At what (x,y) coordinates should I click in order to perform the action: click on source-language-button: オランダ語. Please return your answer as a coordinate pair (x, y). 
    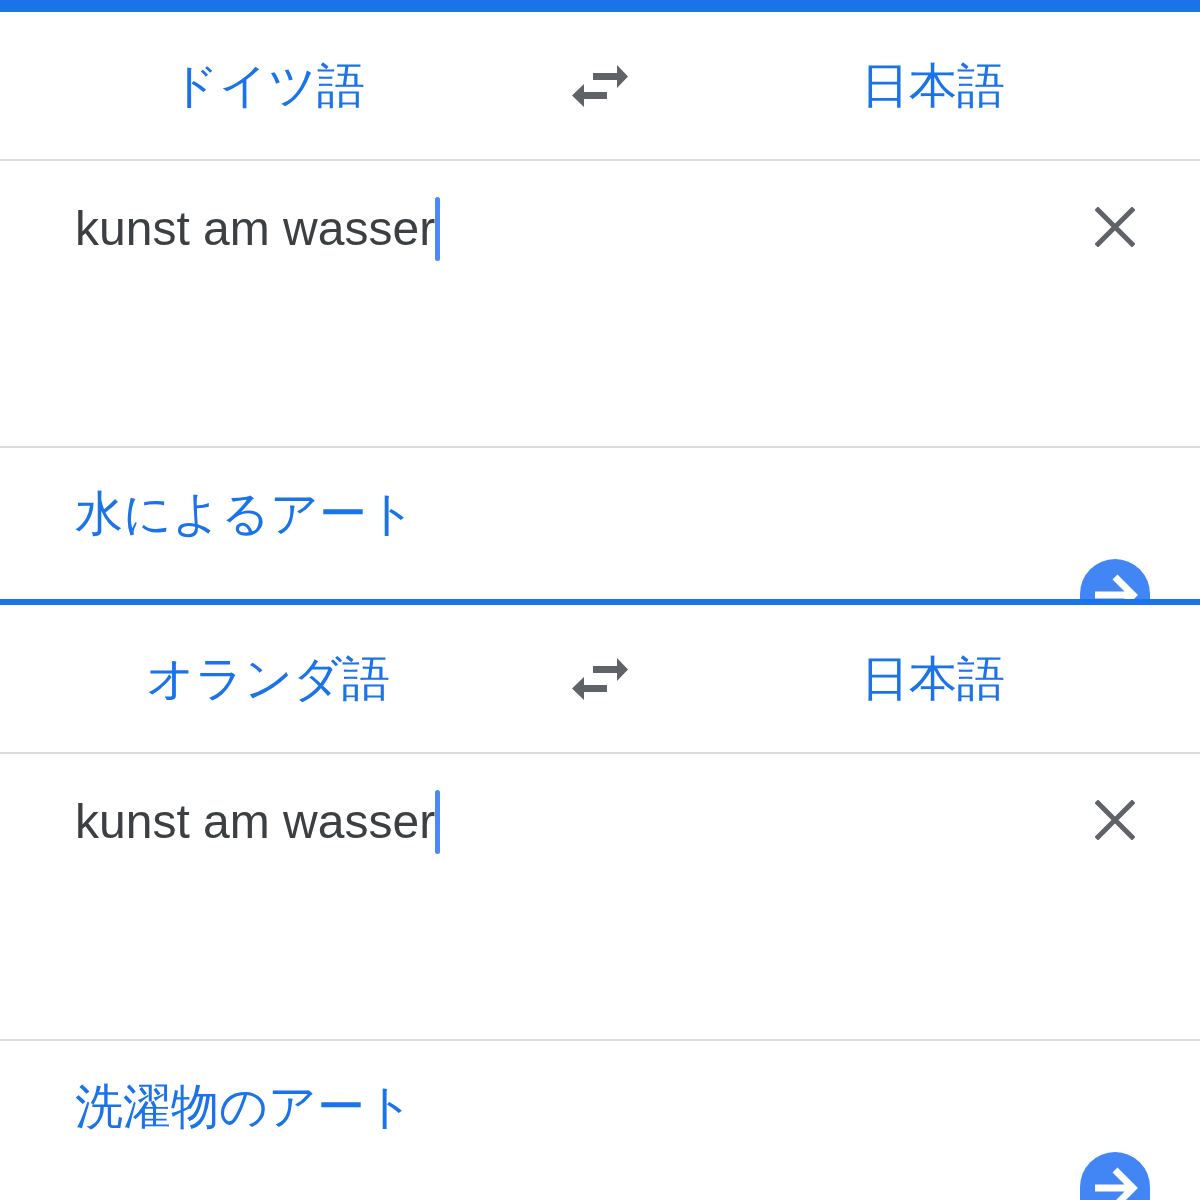
    Looking at the image, I should click on (267, 678).